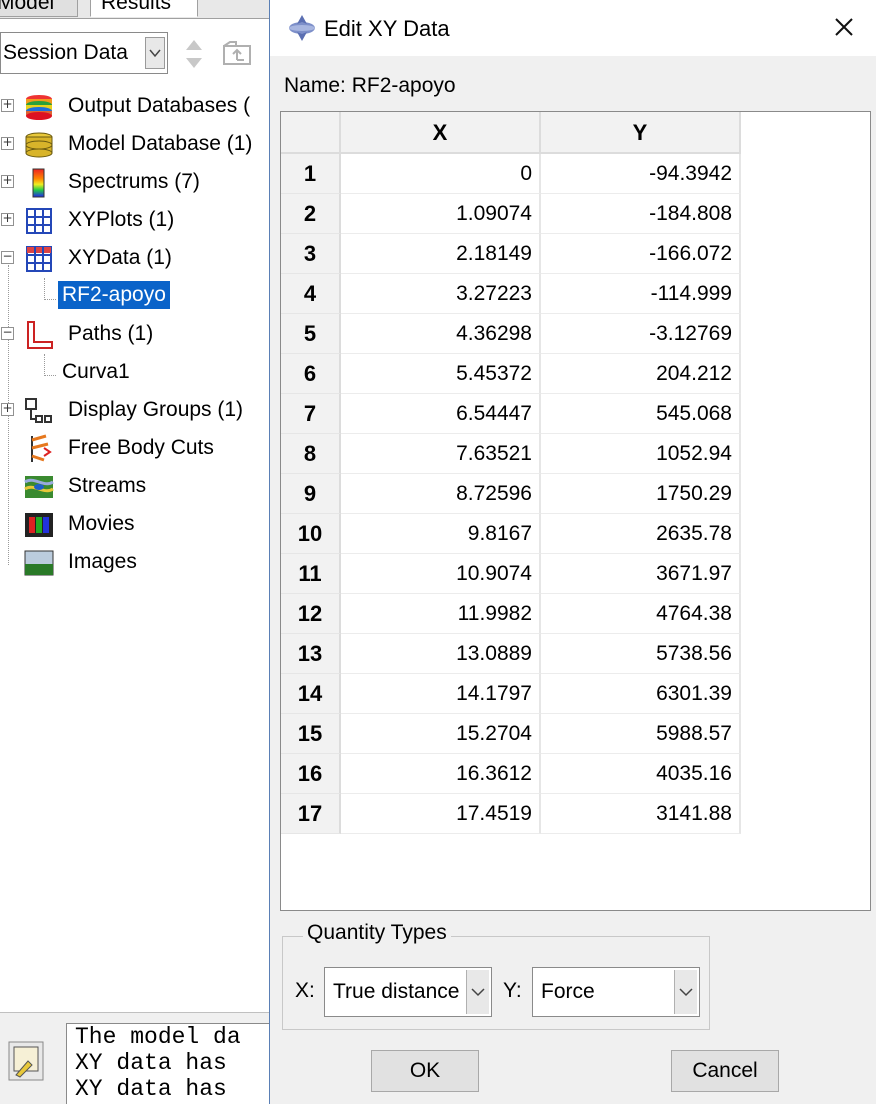  I want to click on dialog-titlebar: Edit XY Data, so click(573, 28).